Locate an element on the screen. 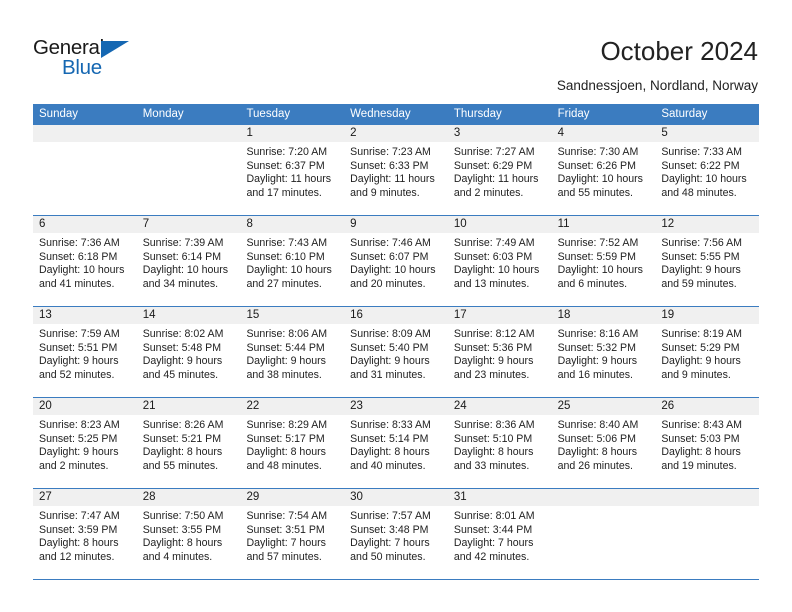 The height and width of the screenshot is (612, 792). day-number: 4 is located at coordinates (604, 133).